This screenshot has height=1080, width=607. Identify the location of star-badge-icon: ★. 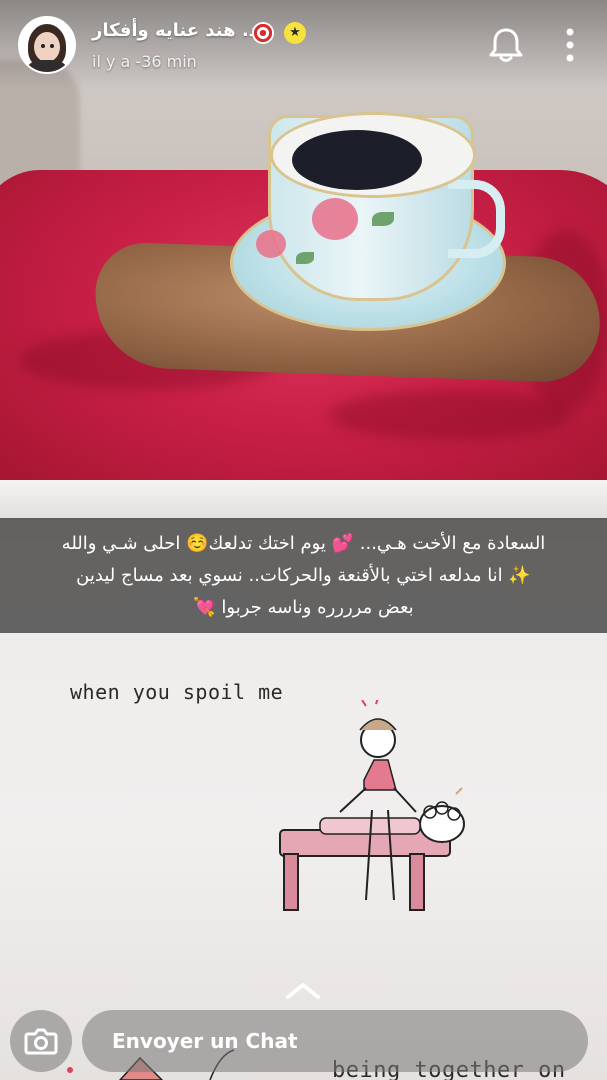
(295, 33).